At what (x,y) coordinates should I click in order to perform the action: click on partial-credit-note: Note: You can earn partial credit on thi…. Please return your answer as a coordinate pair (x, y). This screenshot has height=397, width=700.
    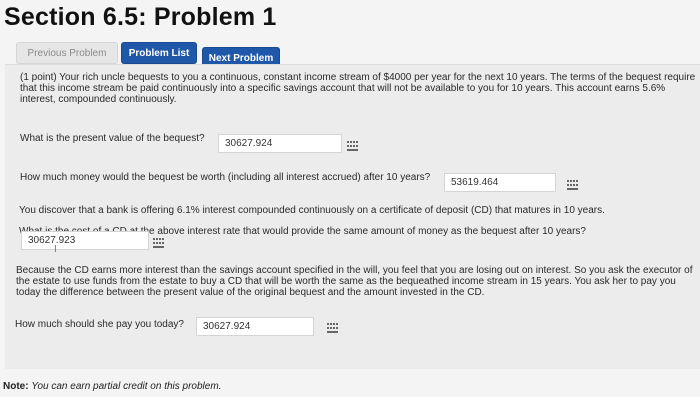
    Looking at the image, I should click on (112, 386).